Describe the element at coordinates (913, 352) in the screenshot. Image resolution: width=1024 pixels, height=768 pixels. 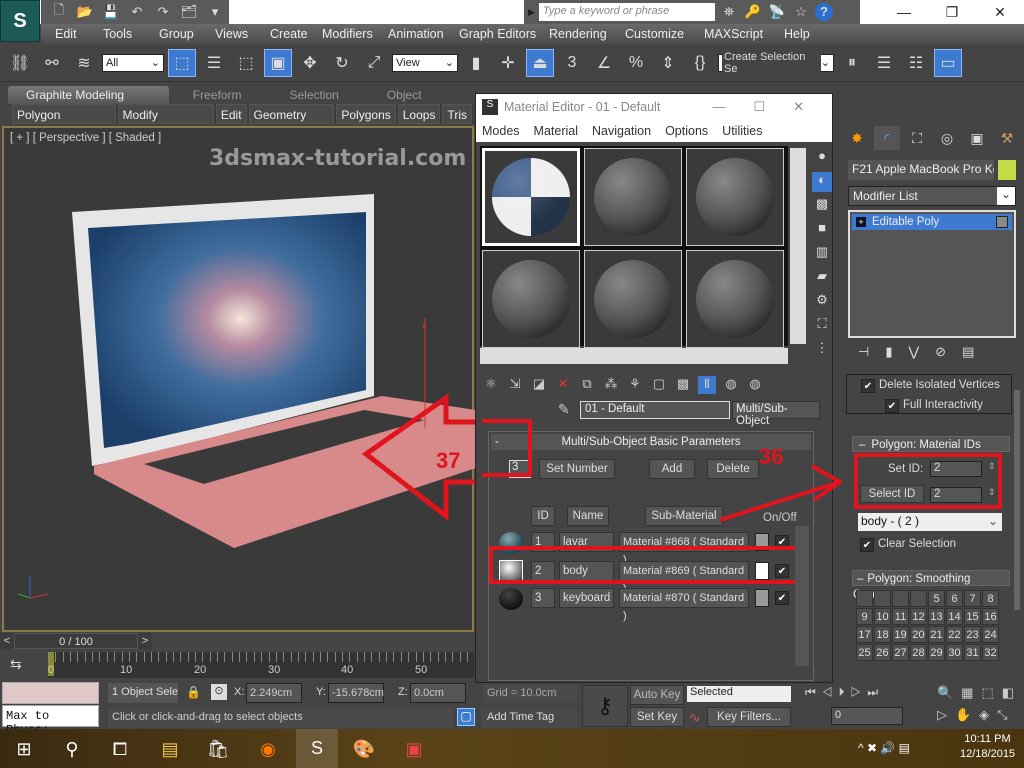
I see `make-unique-icon: ⋁` at that location.